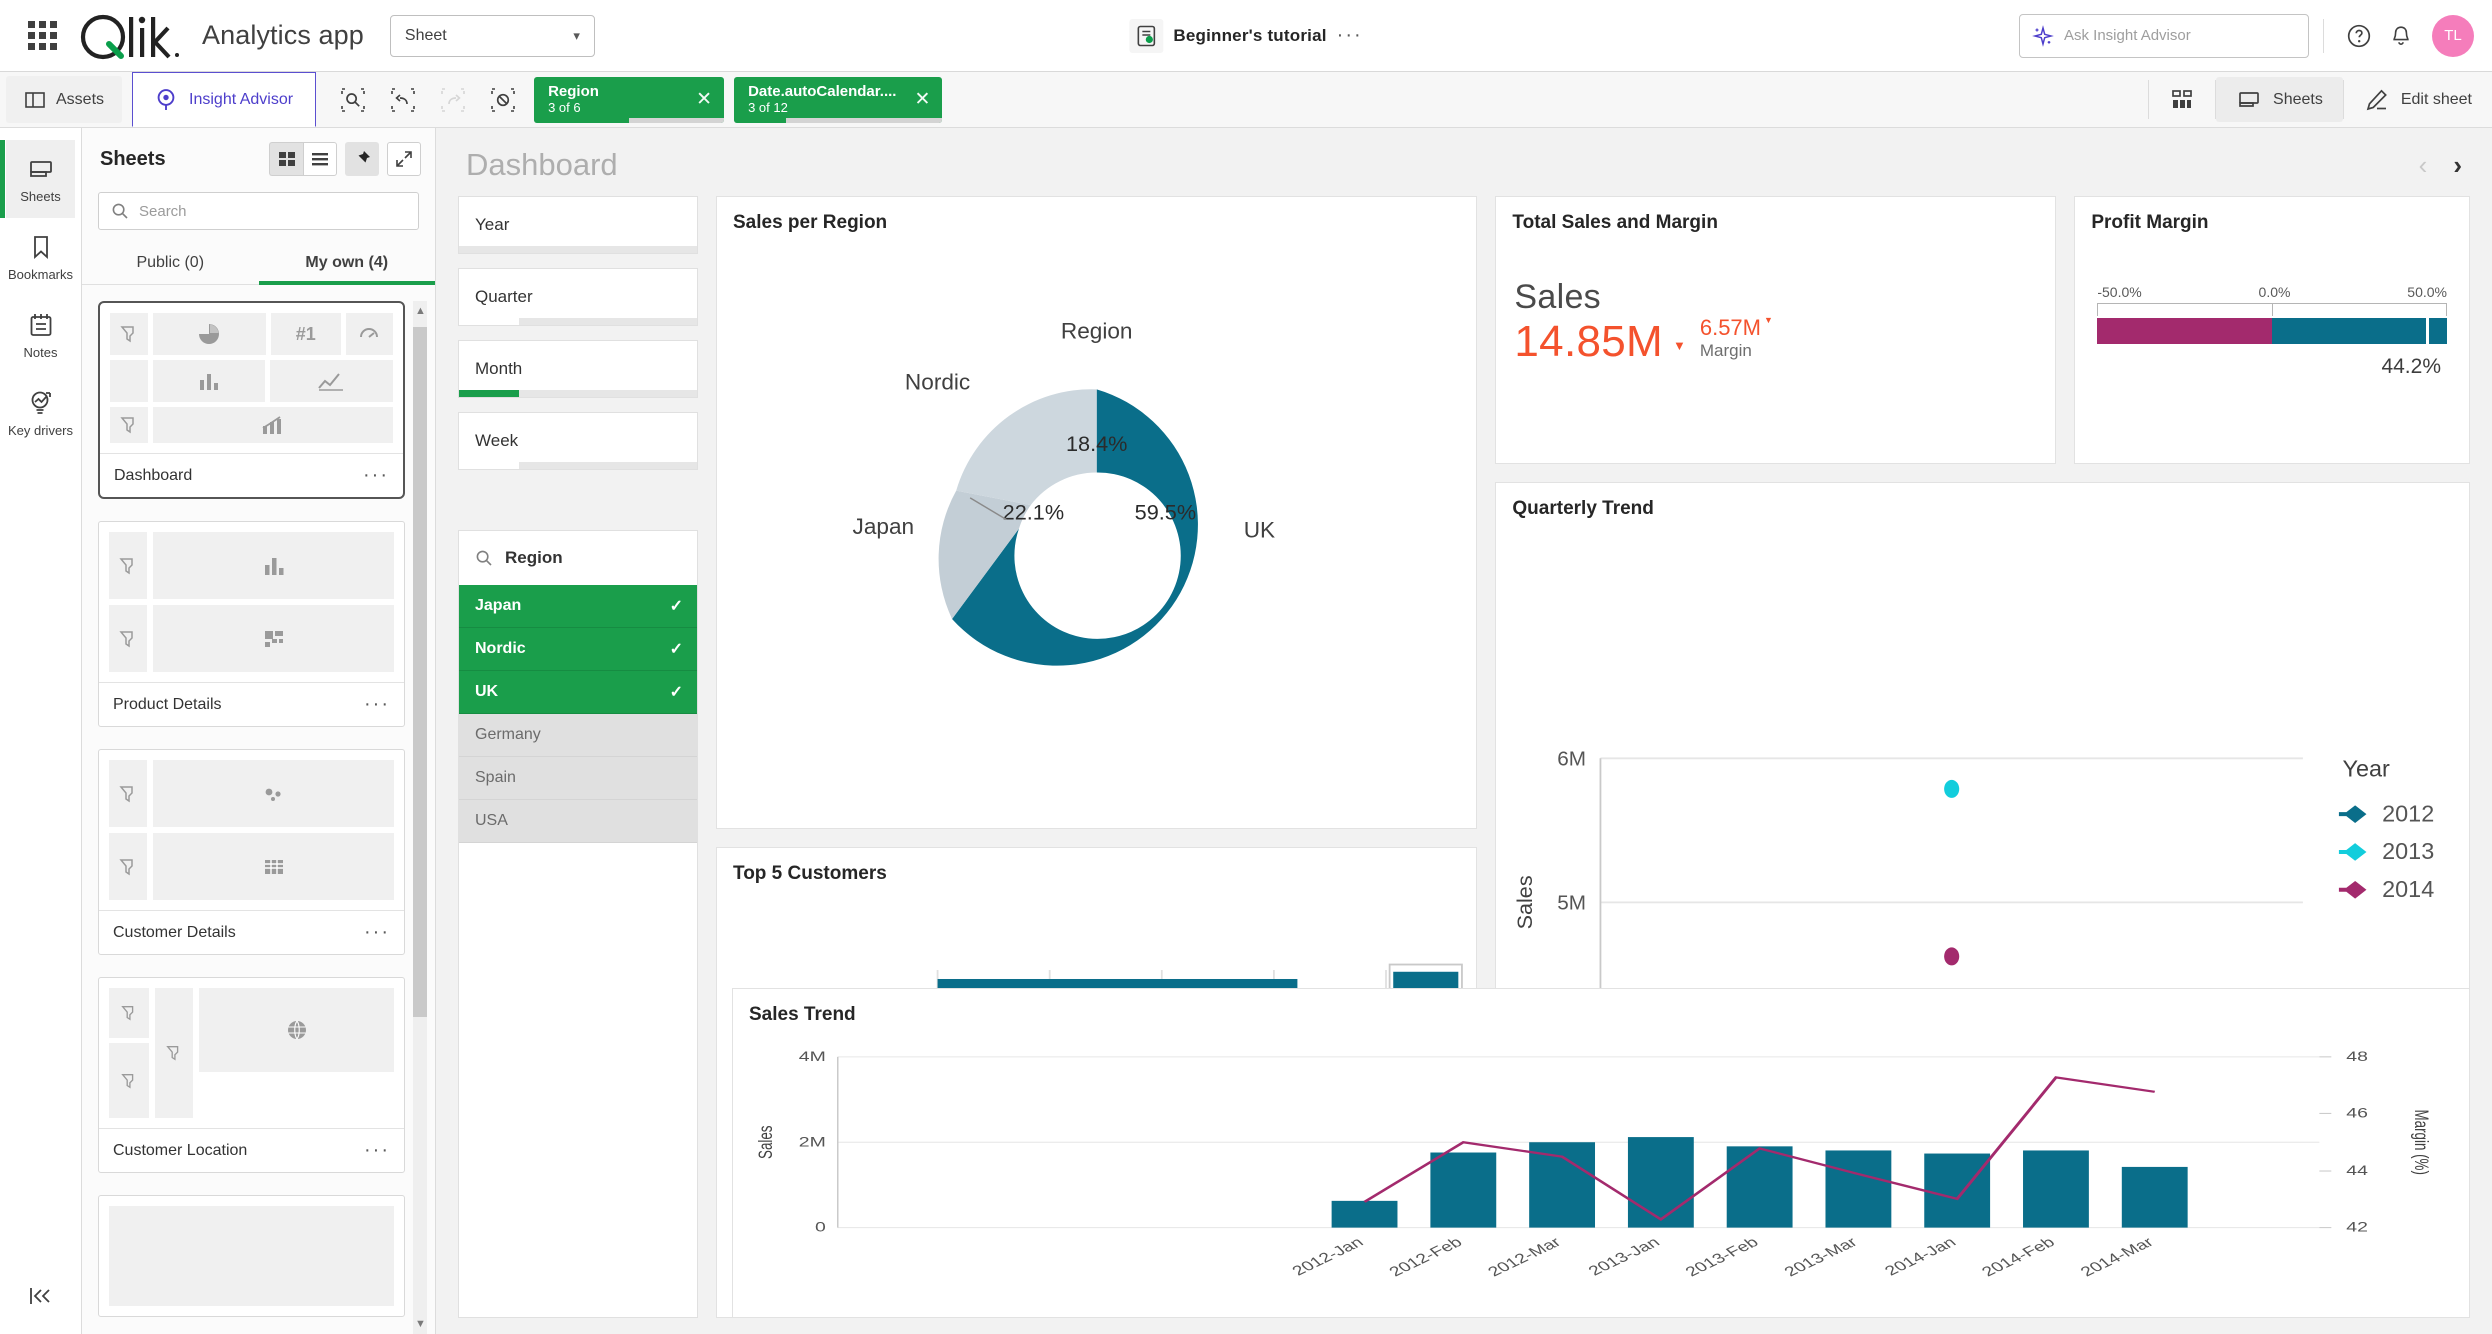 The height and width of the screenshot is (1334, 2492). Describe the element at coordinates (676, 692) in the screenshot. I see `check-icon: ✓` at that location.